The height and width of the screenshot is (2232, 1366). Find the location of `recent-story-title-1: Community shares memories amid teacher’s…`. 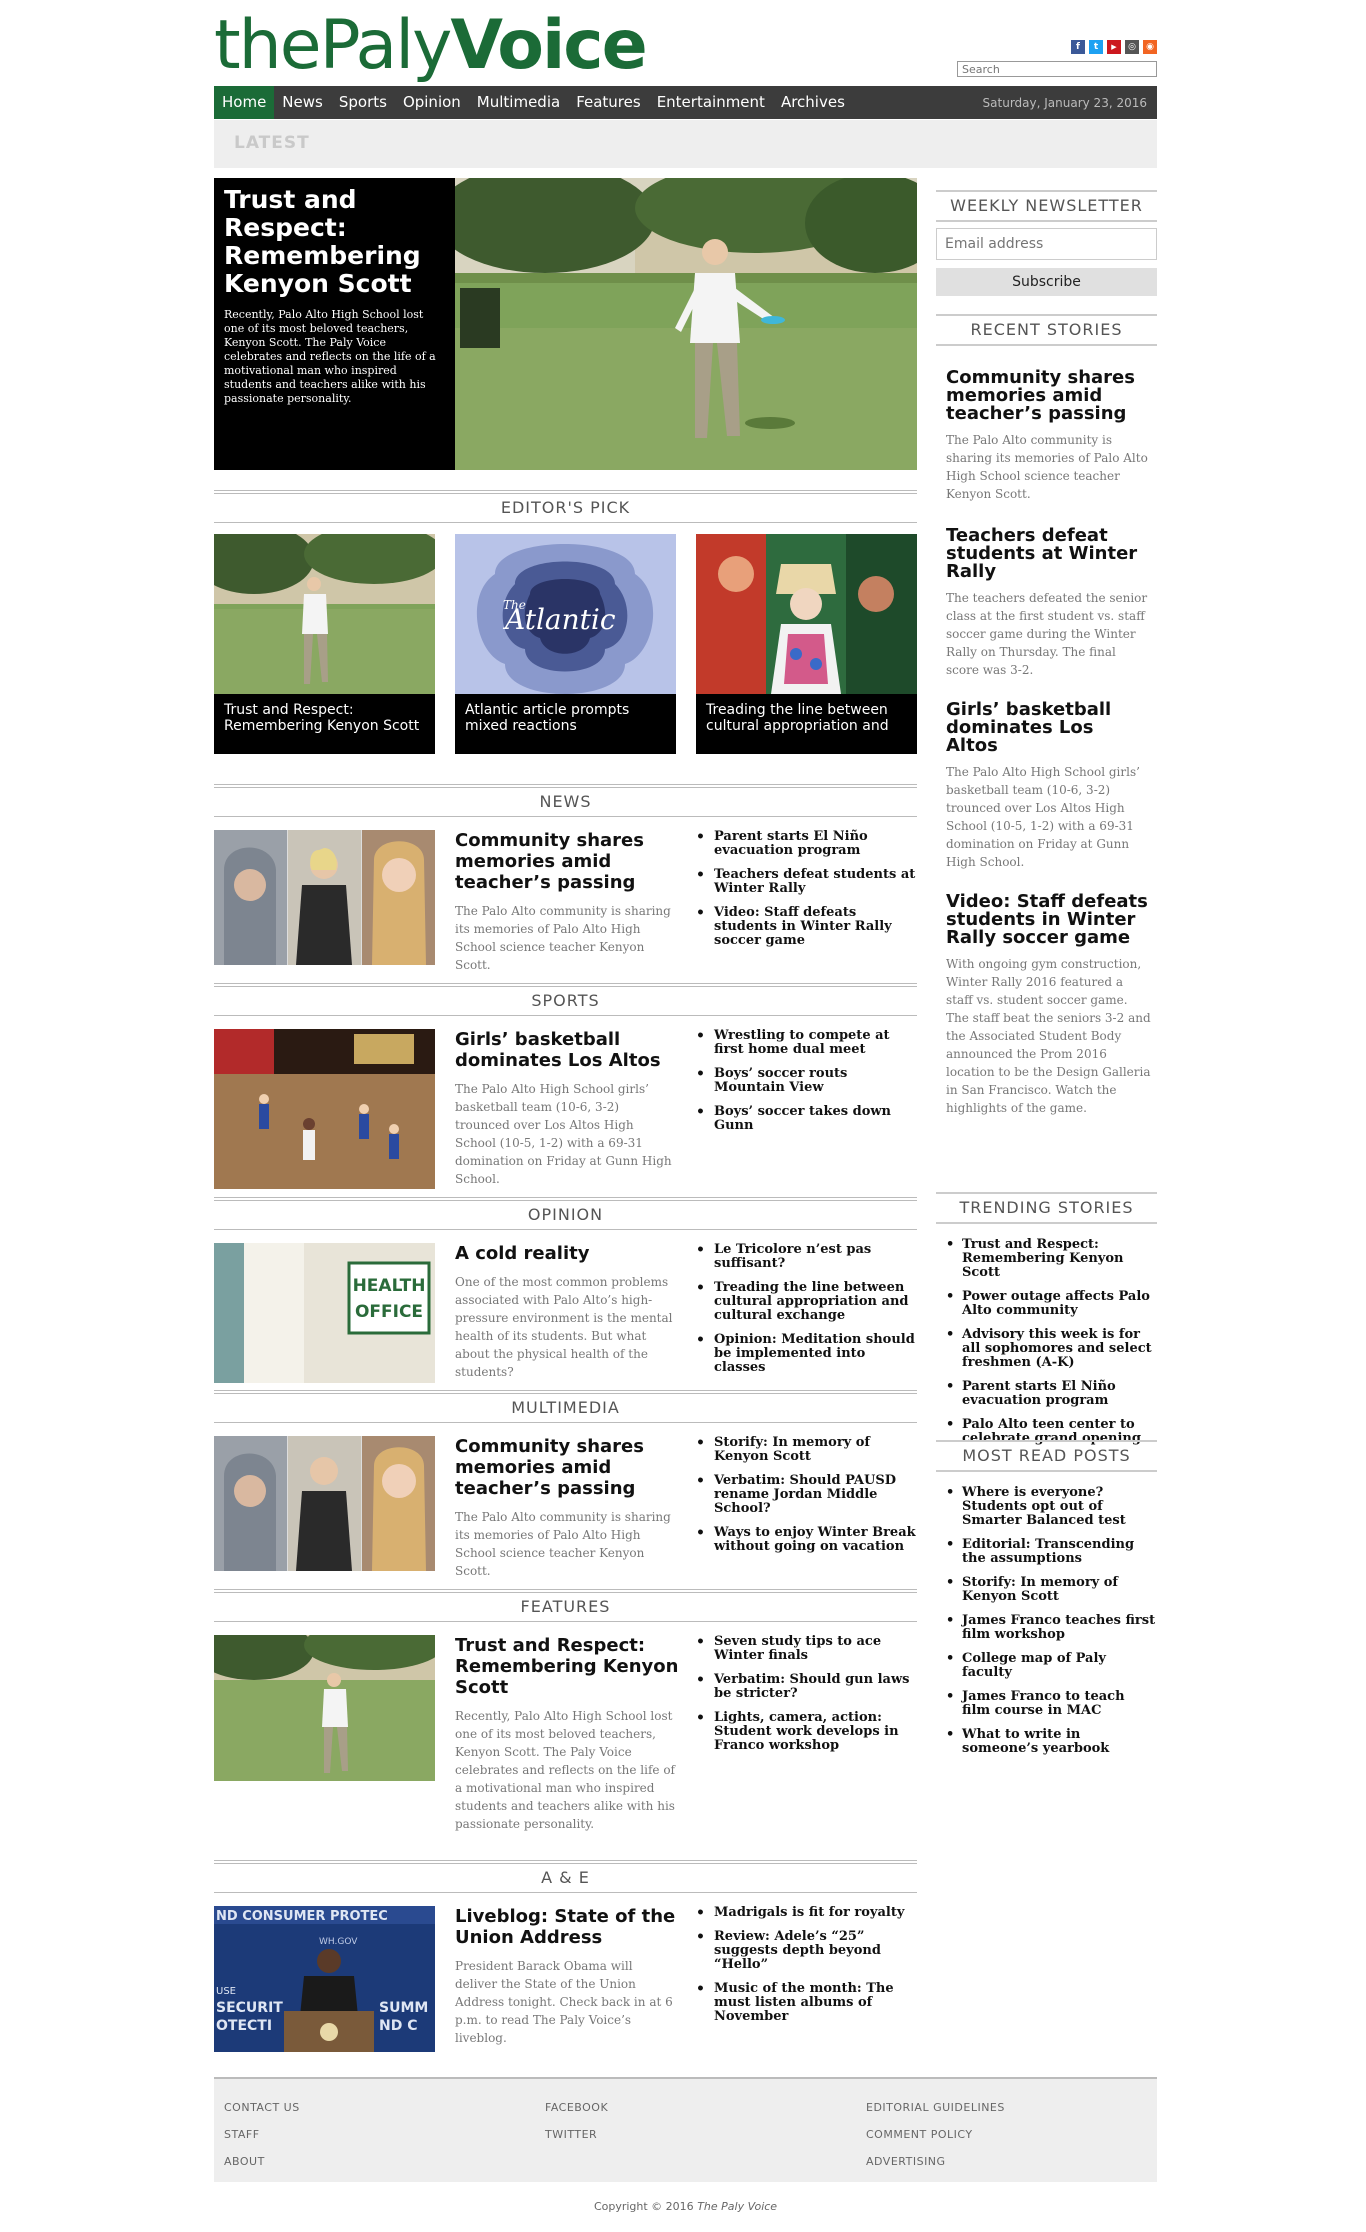

recent-story-title-1: Community shares memories amid teacher’s… is located at coordinates (1048, 396).